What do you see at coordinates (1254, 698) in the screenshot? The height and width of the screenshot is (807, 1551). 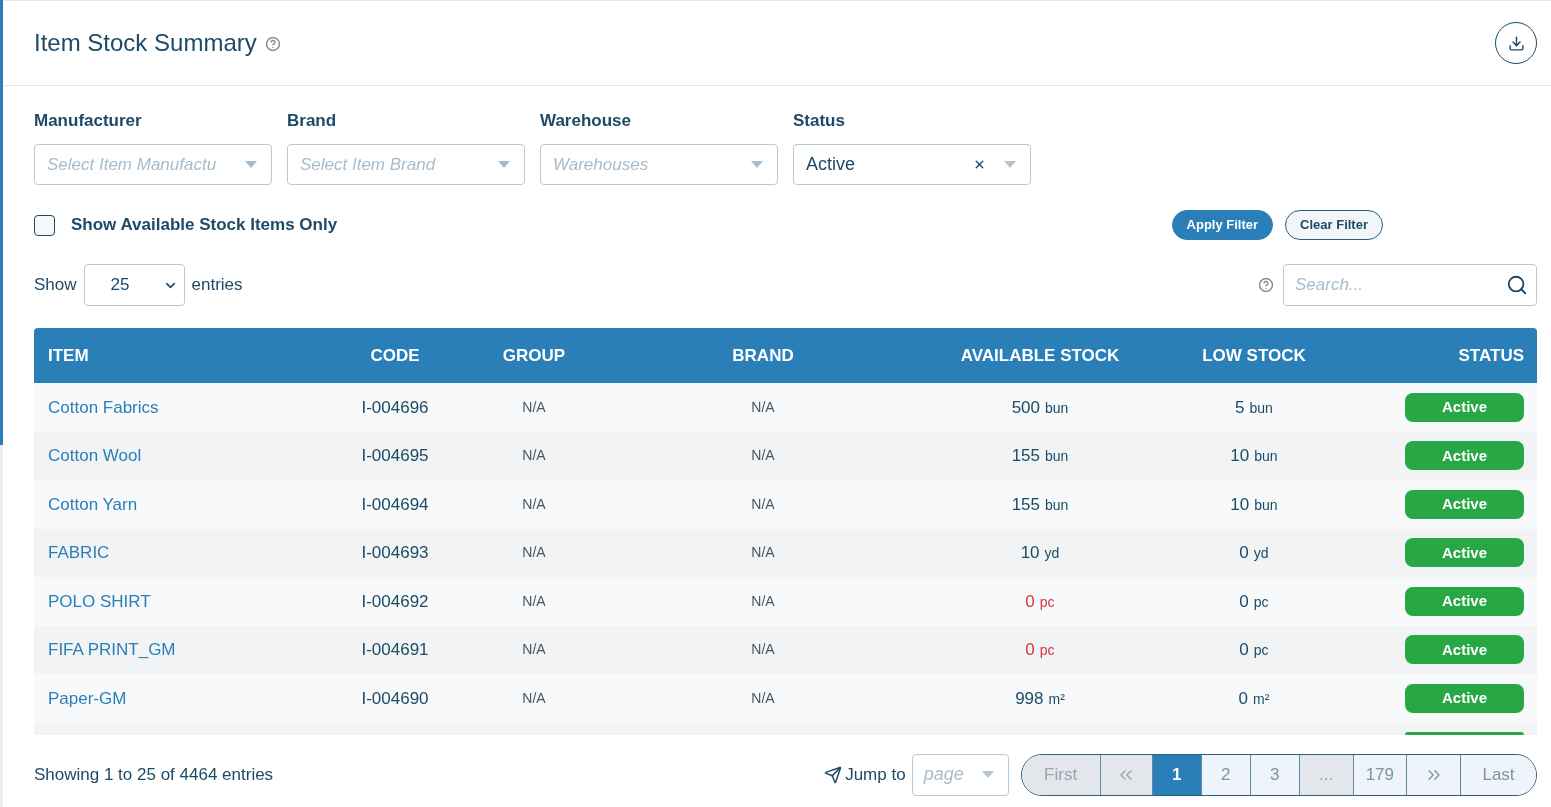 I see `stock-value: 0 m²` at bounding box center [1254, 698].